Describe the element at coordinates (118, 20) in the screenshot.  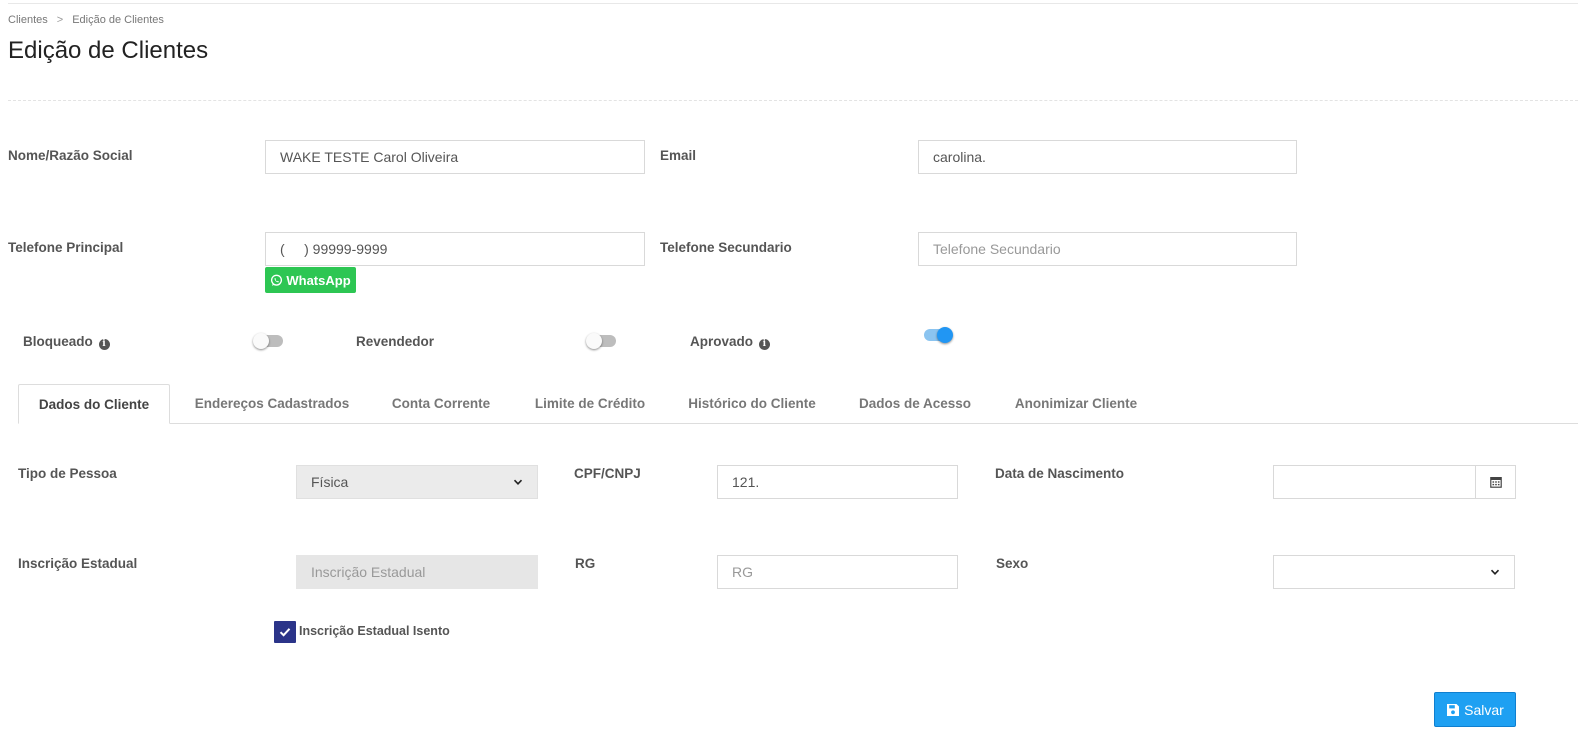
I see `breadcrumb-current: Edição de Clientes` at that location.